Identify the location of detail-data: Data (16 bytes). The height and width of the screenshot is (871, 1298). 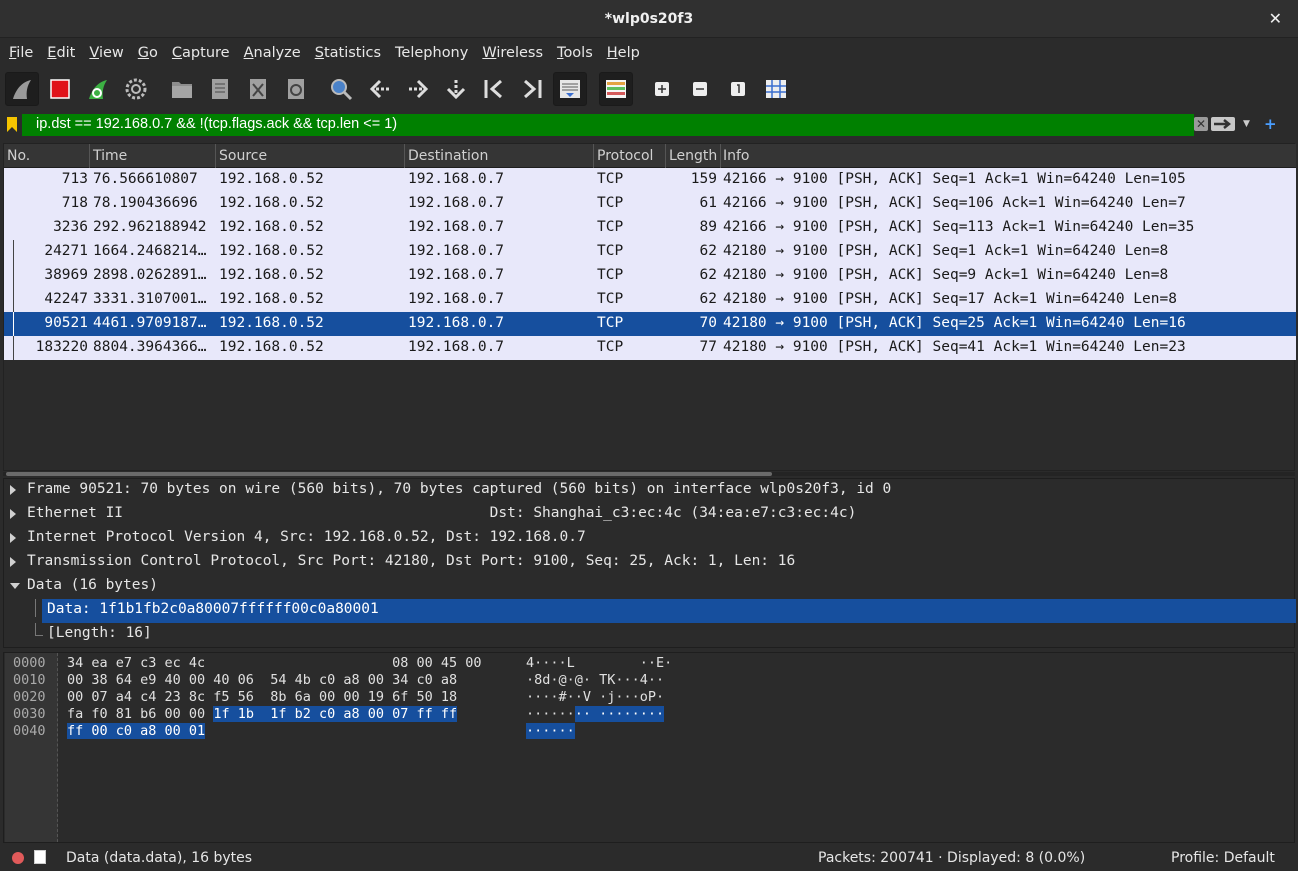
(649, 587).